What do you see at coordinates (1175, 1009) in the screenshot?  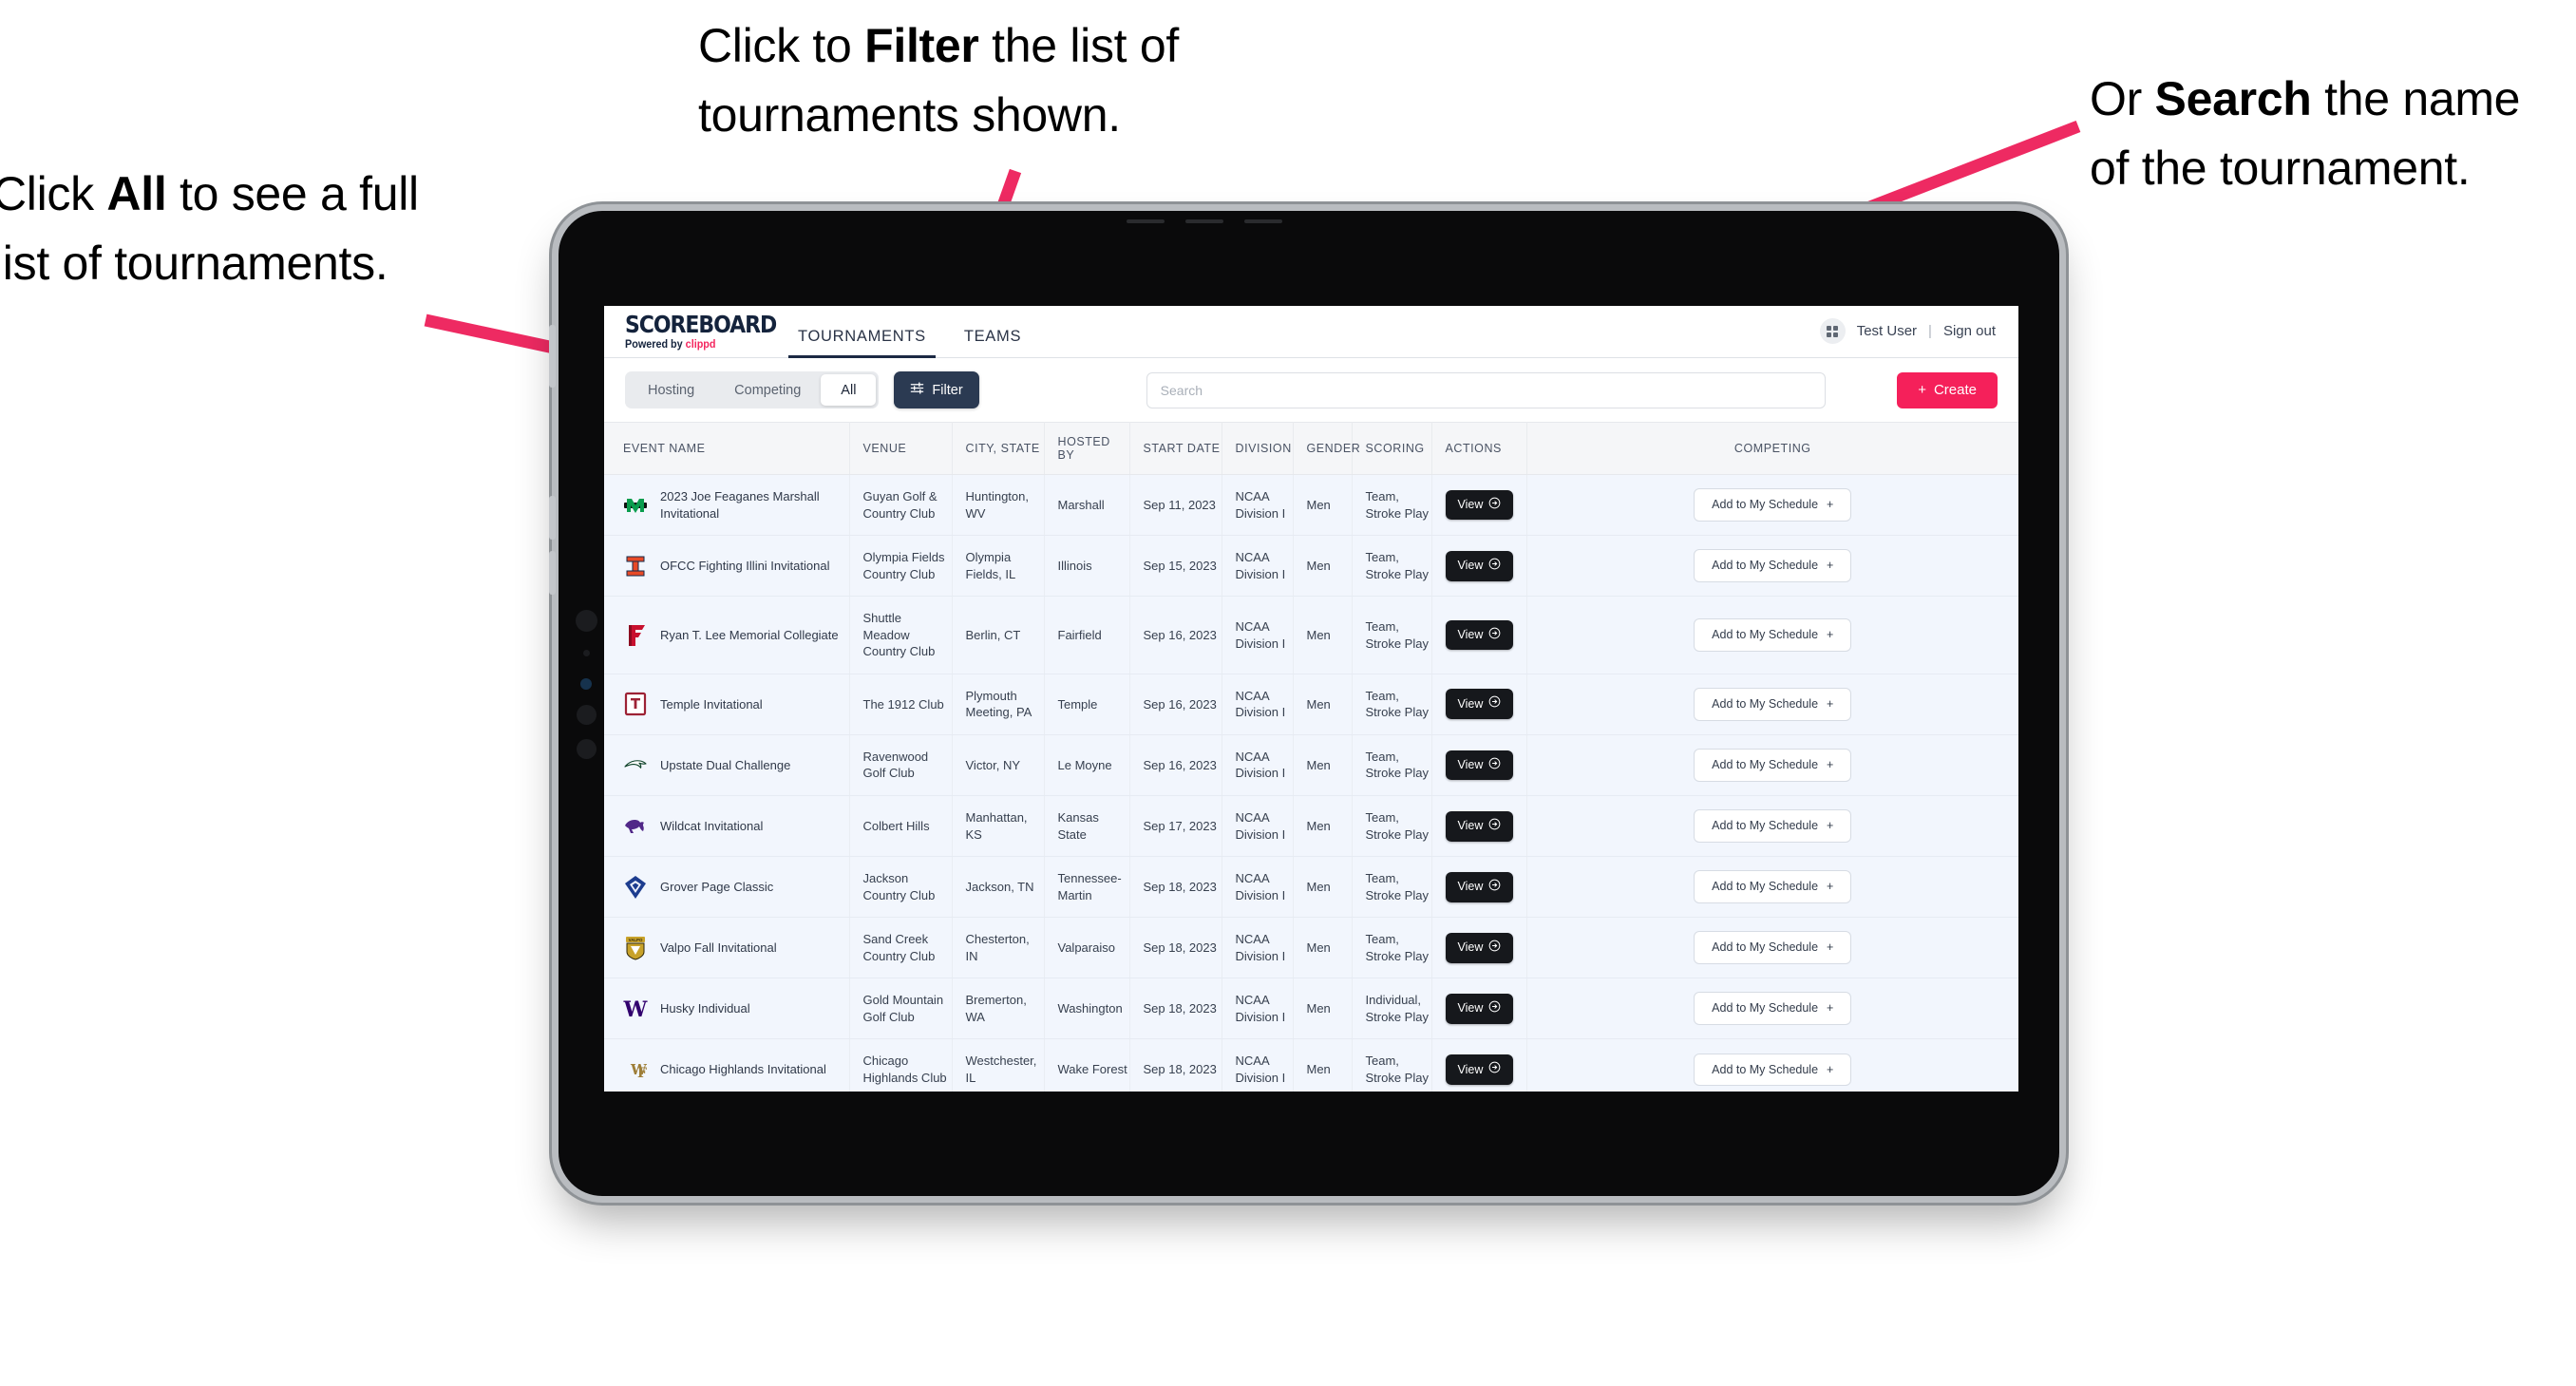 I see `cell-start-date: Sep 18, 2023` at bounding box center [1175, 1009].